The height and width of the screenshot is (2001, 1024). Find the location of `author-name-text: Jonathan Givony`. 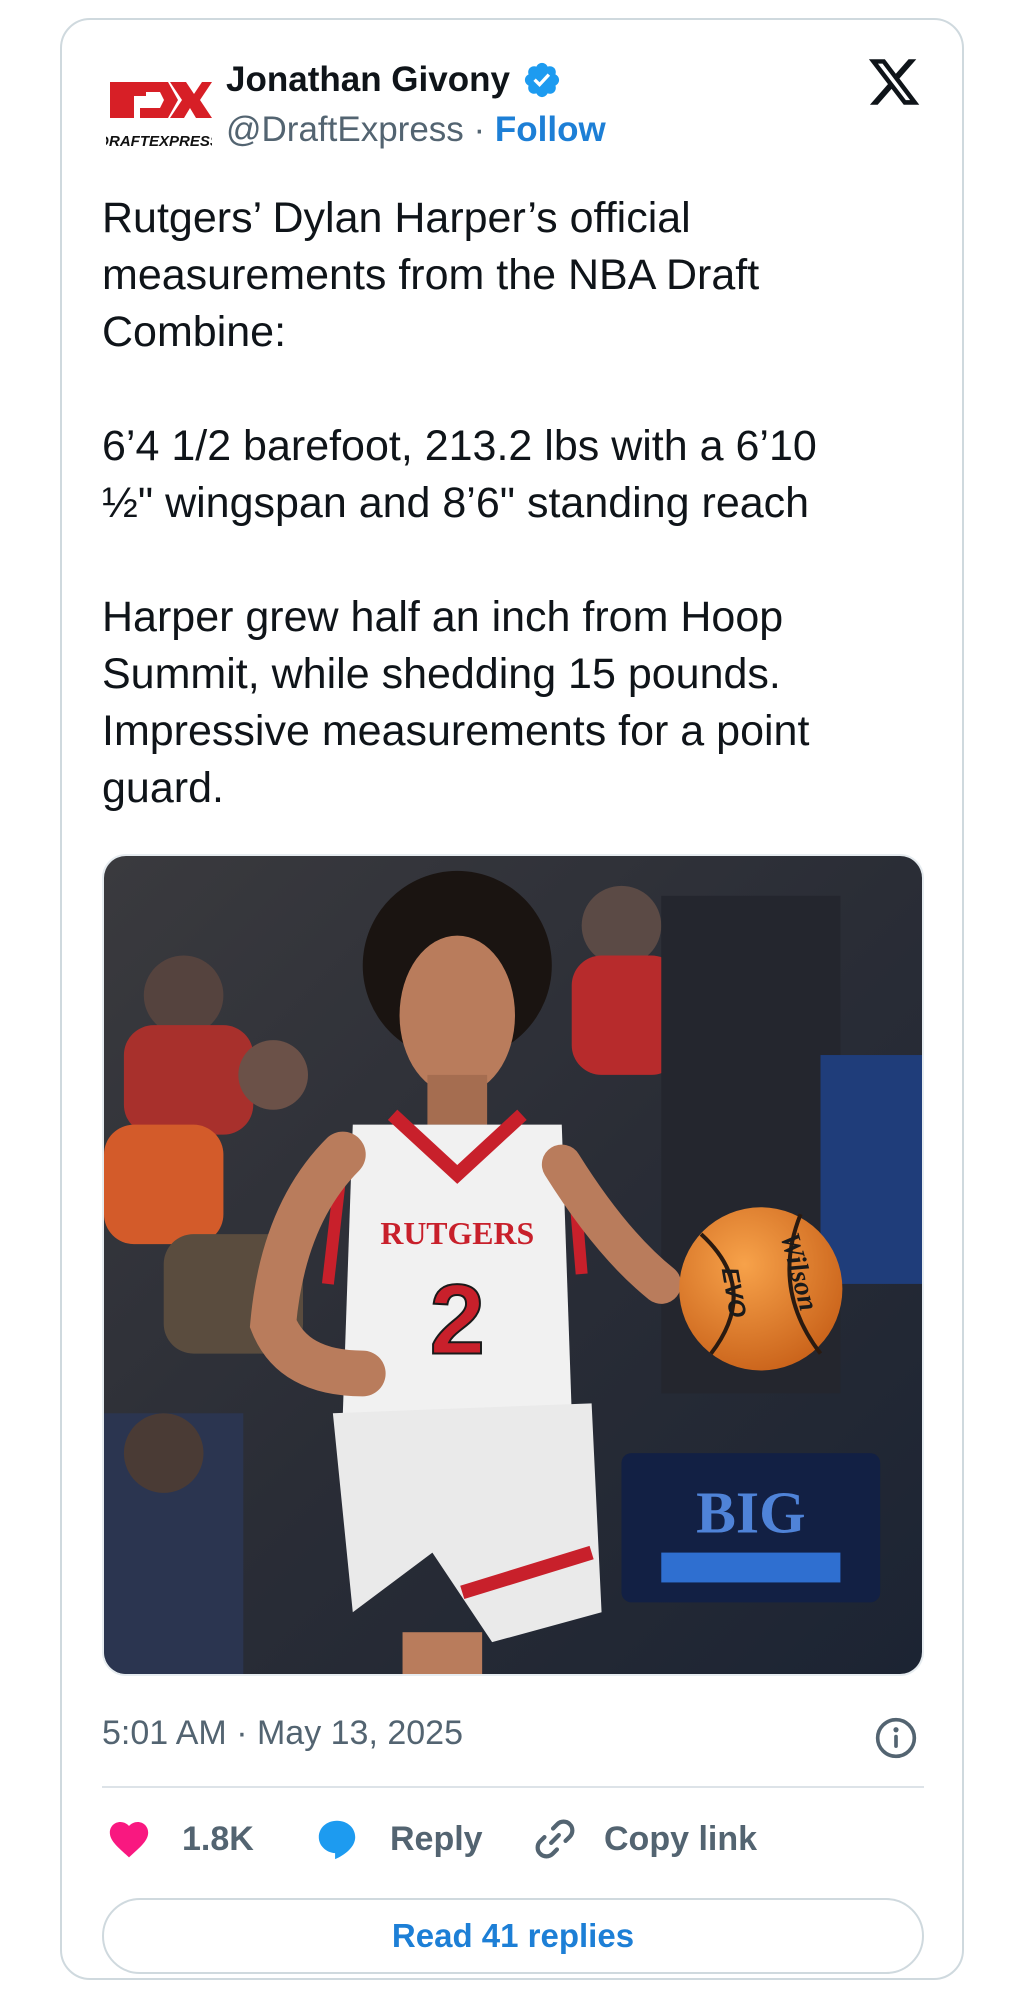

author-name-text: Jonathan Givony is located at coordinates (368, 80).